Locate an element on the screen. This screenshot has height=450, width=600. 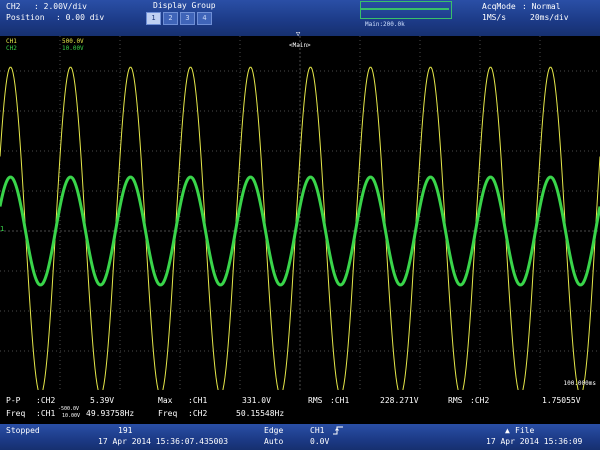
acq-mode-value: : Normal is located at coordinates (541, 6).